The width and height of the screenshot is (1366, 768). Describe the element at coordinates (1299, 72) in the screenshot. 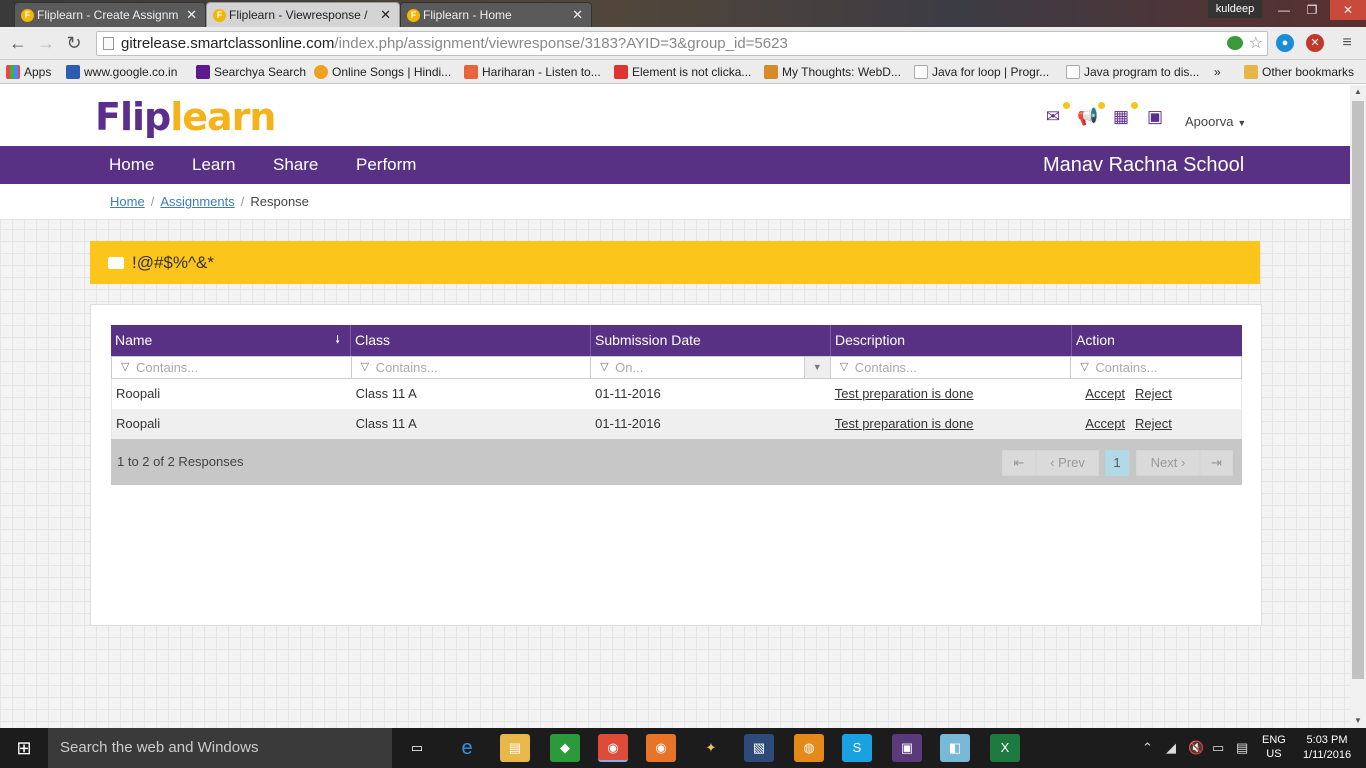

I see `other-bookmarks: Other bookmarks` at that location.